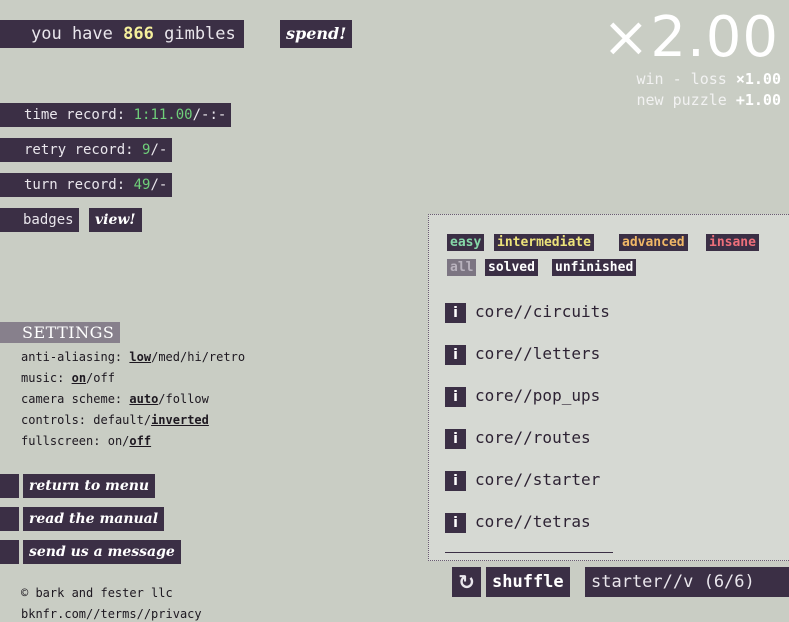  Describe the element at coordinates (200, 34) in the screenshot. I see `gimbles-suffix: gimbles` at that location.